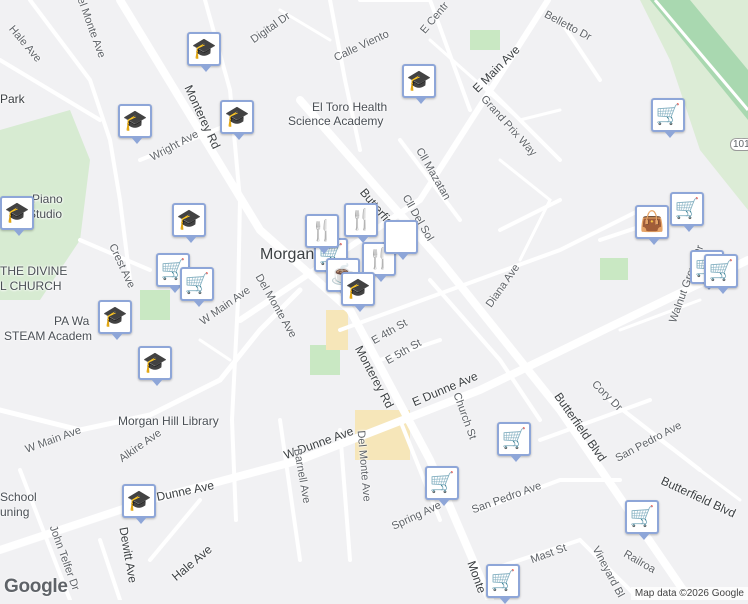  I want to click on poi-label-morgan-hill-library: Morgan Hill Library, so click(168, 421).